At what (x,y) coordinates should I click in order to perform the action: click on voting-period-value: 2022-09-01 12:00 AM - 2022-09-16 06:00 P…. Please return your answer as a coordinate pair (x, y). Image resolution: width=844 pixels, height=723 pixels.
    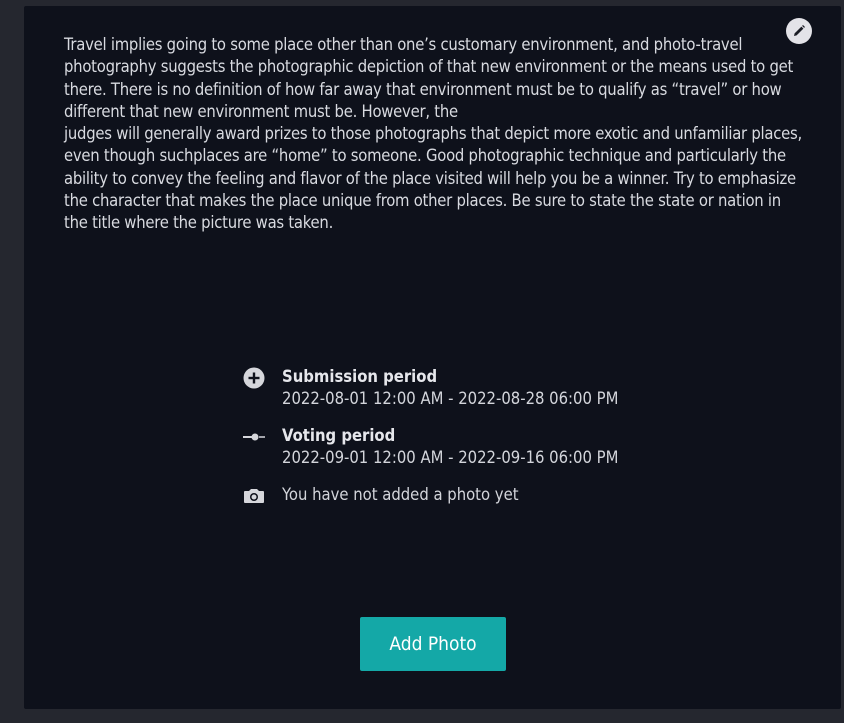
    Looking at the image, I should click on (450, 457).